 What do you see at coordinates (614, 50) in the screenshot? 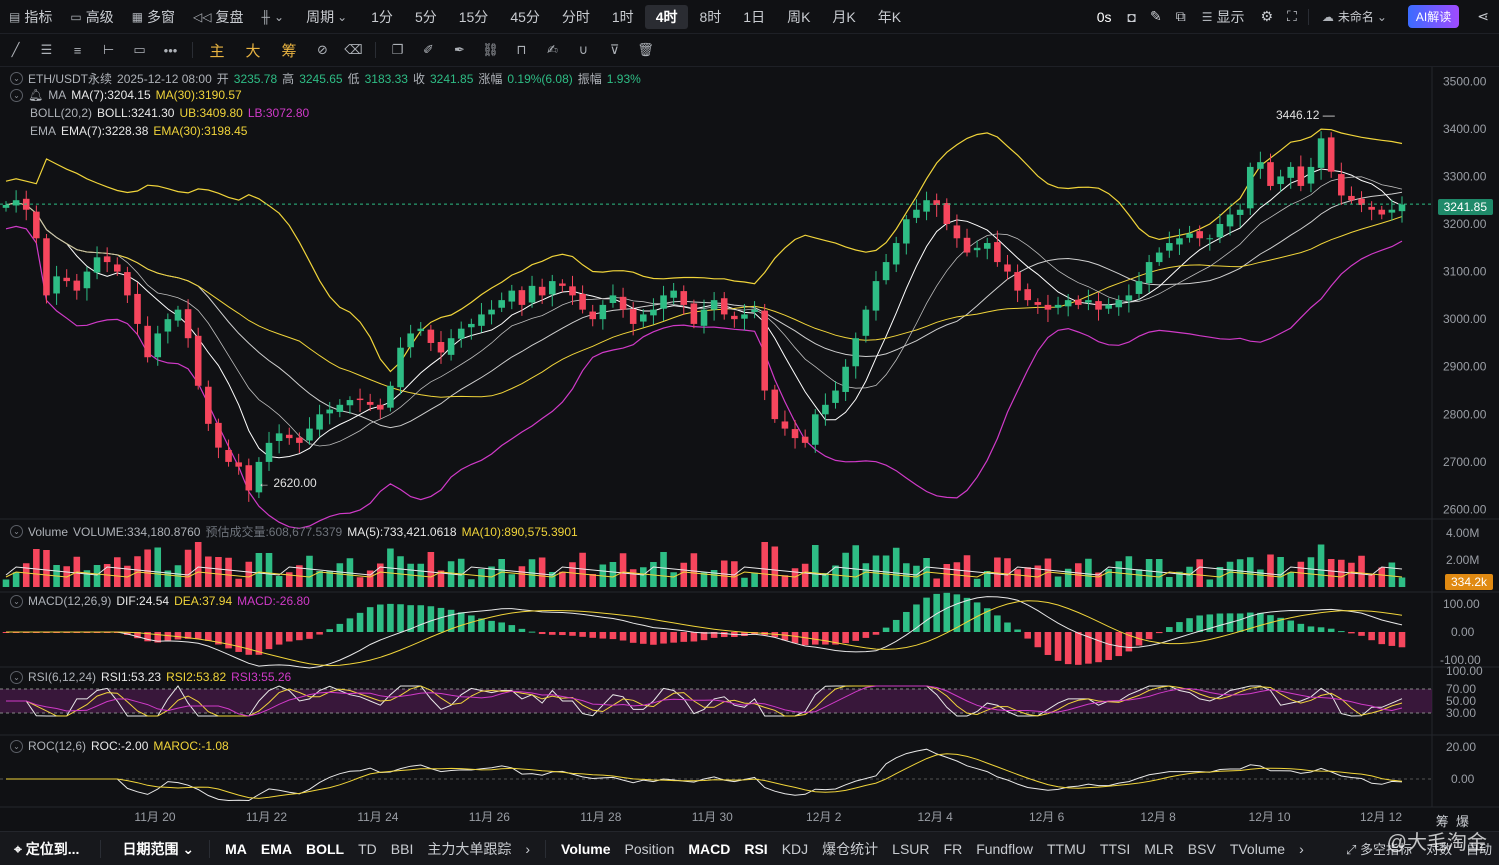
I see `filter-icon: ⊽` at bounding box center [614, 50].